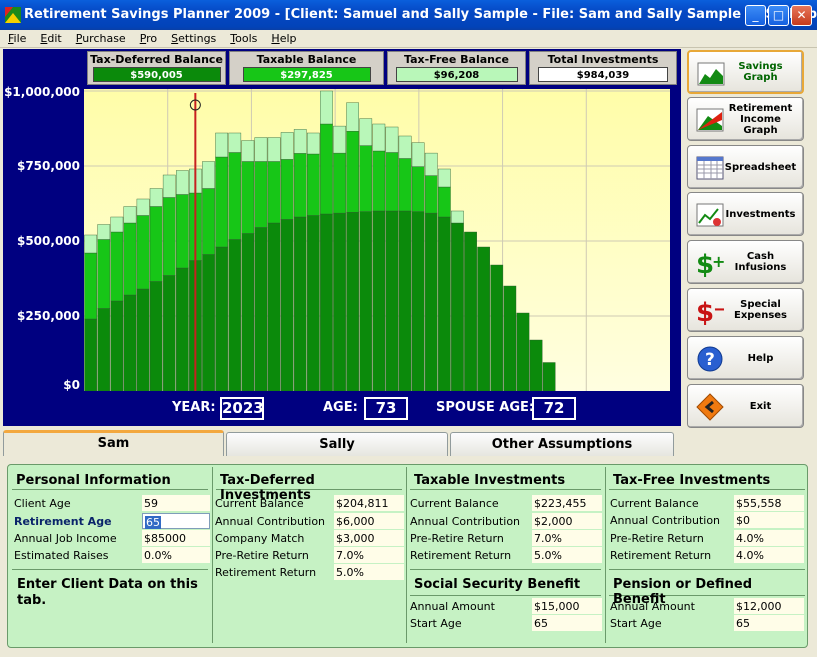 This screenshot has width=817, height=657. Describe the element at coordinates (369, 521) in the screenshot. I see `td-annual-contribution-field: $6,000` at that location.